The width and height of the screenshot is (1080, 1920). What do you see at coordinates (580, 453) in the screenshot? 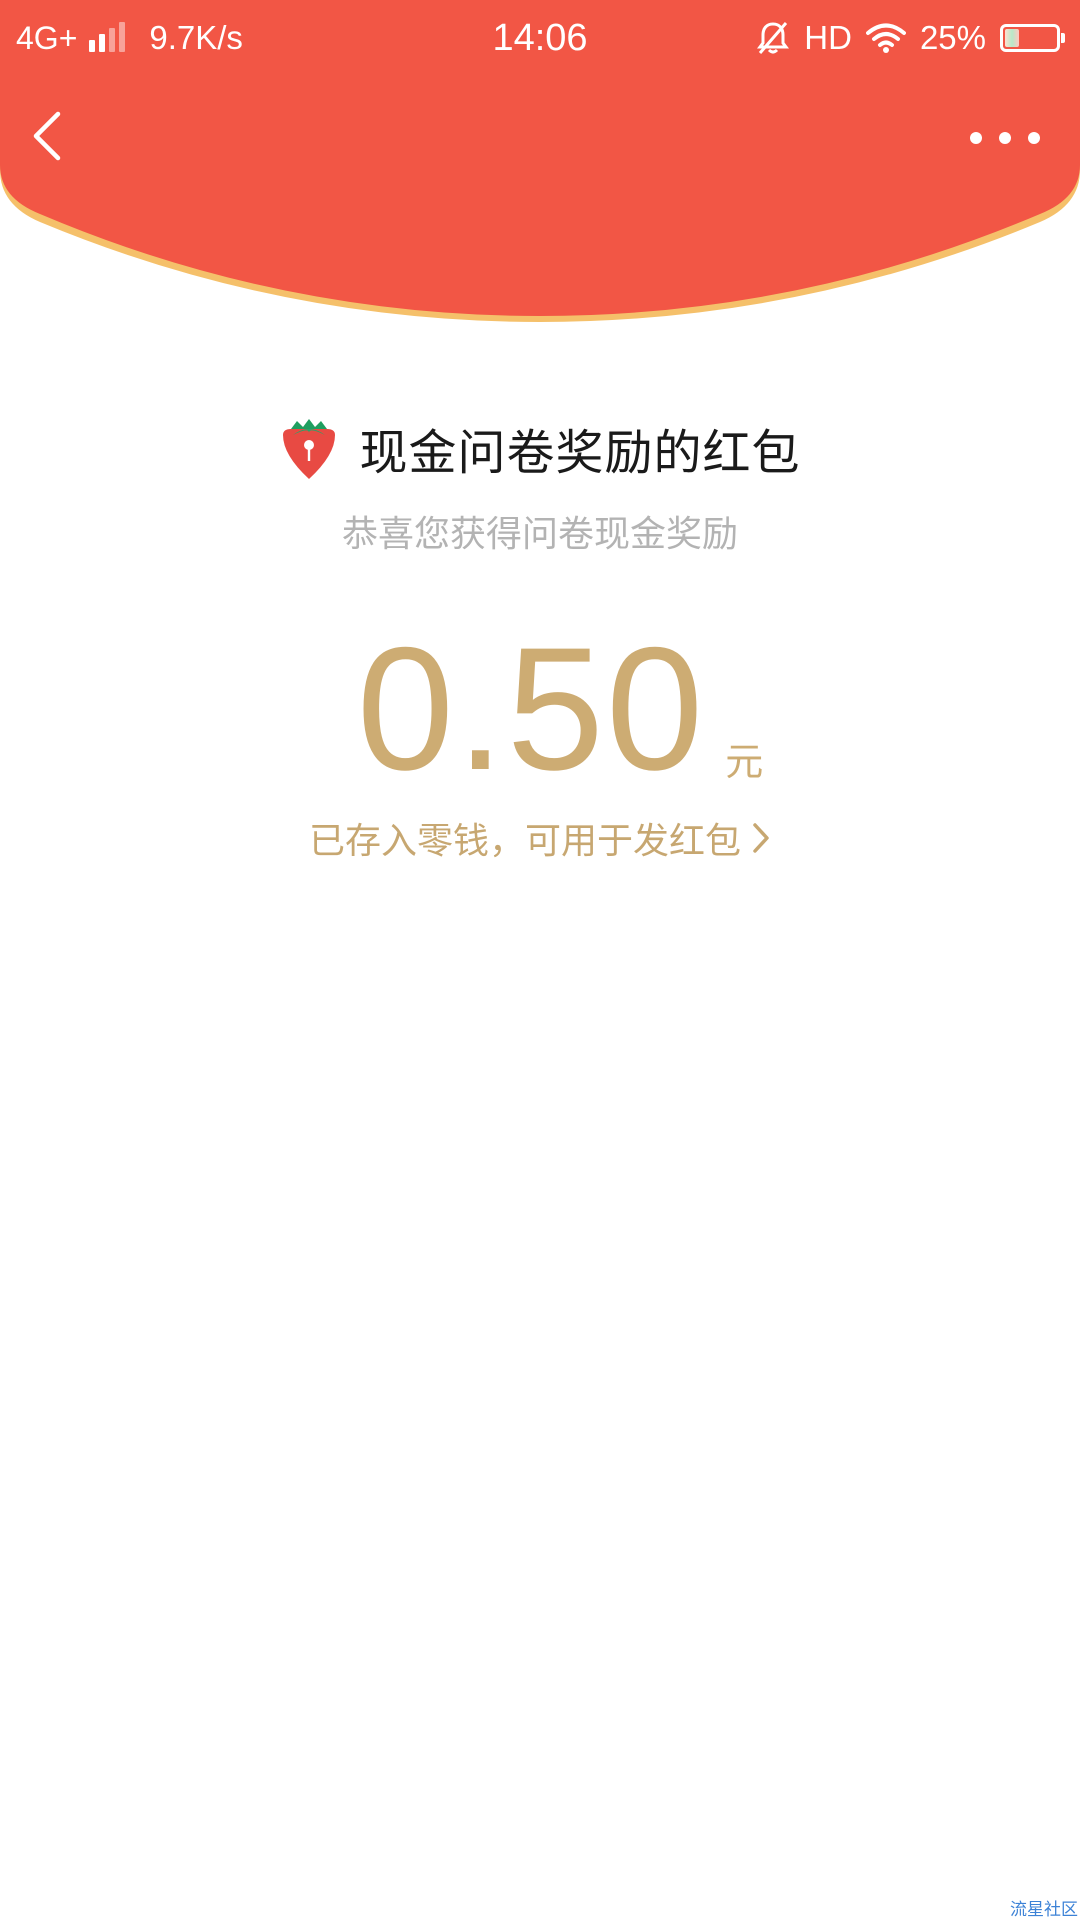
I see `packet-title: 现金问卷奖励的红包` at bounding box center [580, 453].